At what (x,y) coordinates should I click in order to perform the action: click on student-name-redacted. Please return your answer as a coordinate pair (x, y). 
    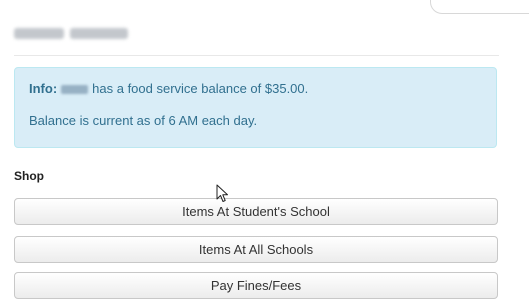
    Looking at the image, I should click on (71, 33).